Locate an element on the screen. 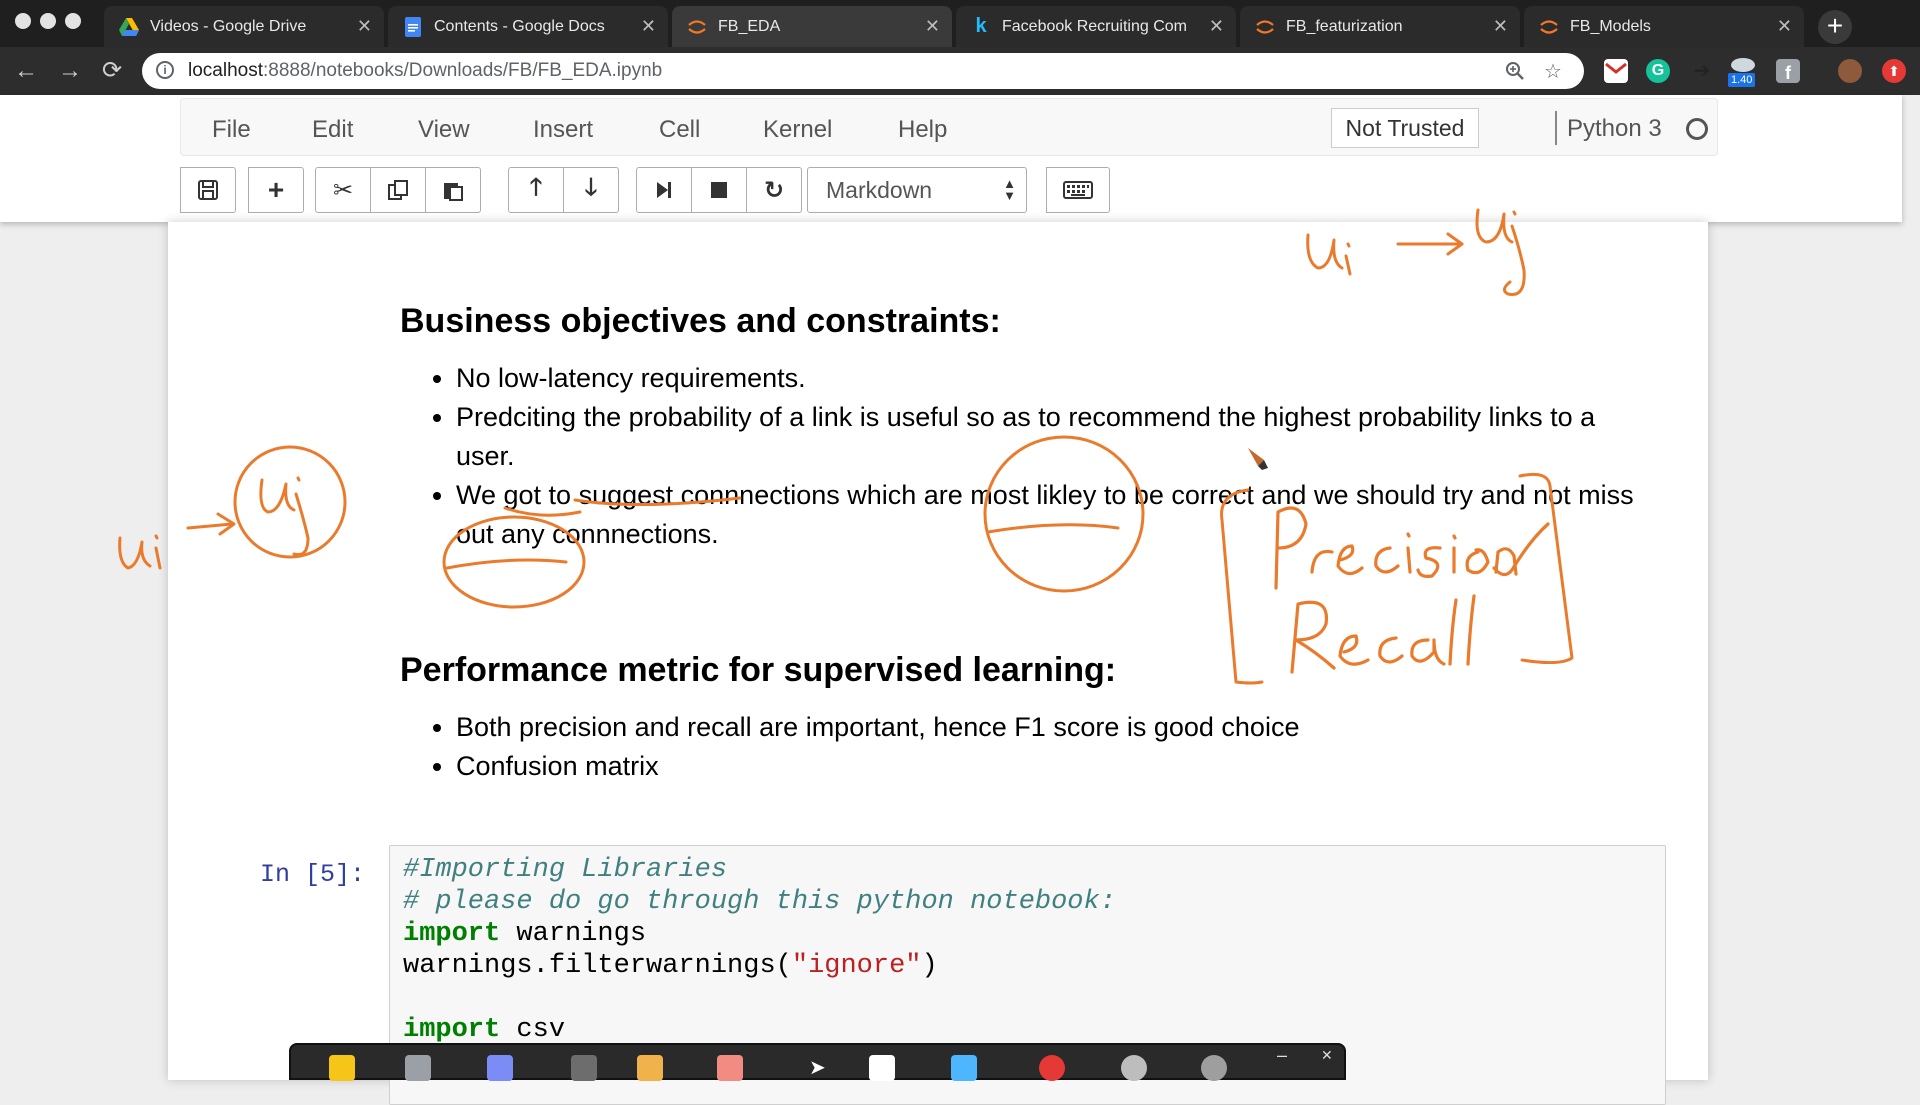  menu-view: View is located at coordinates (444, 130).